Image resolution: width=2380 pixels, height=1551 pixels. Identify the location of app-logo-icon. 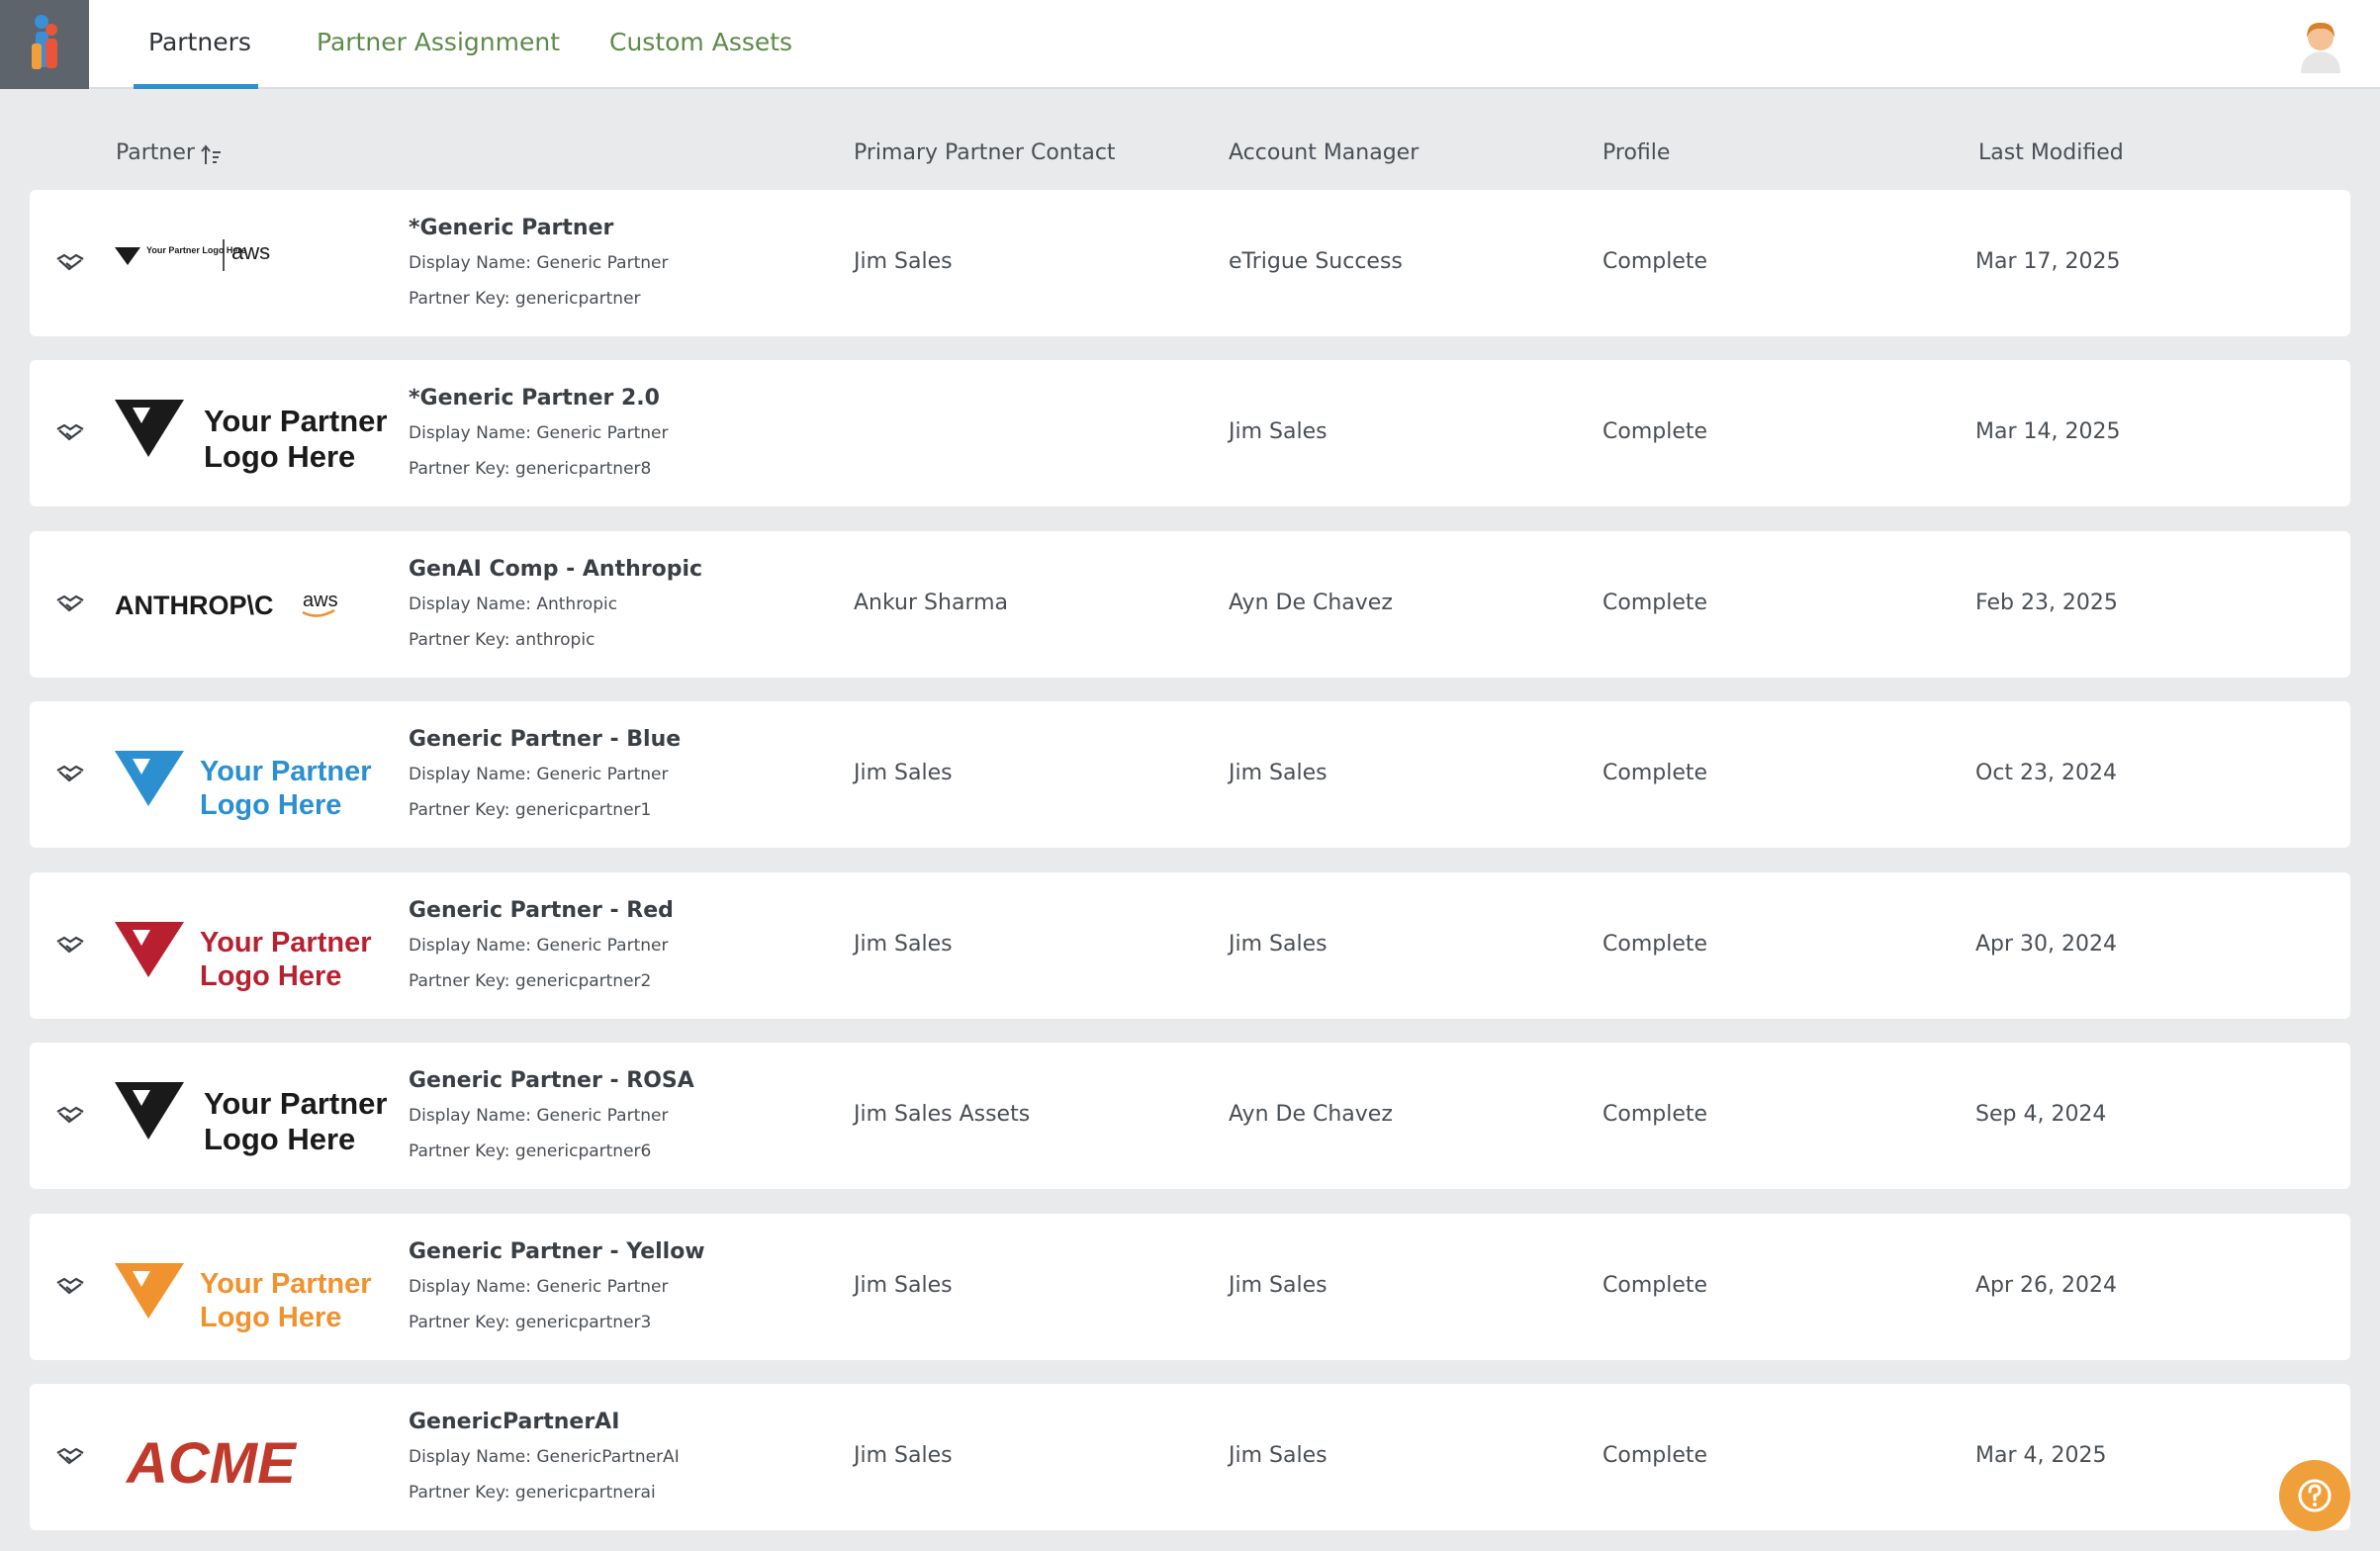
(44, 44).